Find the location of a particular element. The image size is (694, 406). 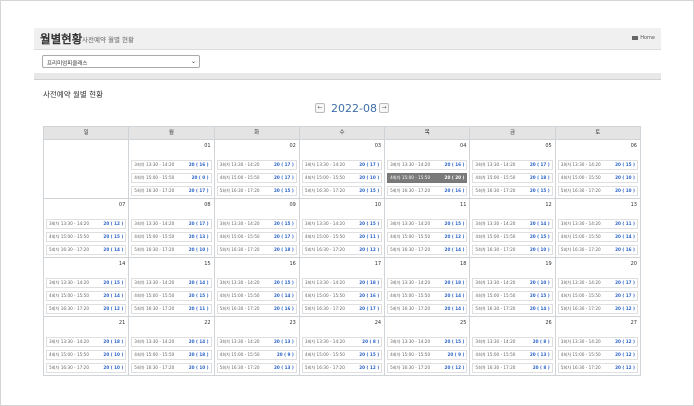

session-time: 5회차 16:30 - 17:20 is located at coordinates (239, 308).